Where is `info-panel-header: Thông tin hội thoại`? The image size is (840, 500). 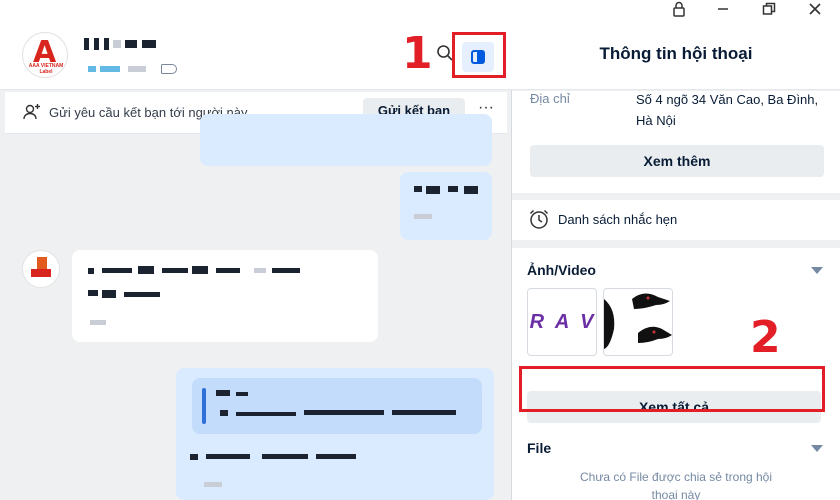
info-panel-header: Thông tin hội thoại is located at coordinates (676, 56).